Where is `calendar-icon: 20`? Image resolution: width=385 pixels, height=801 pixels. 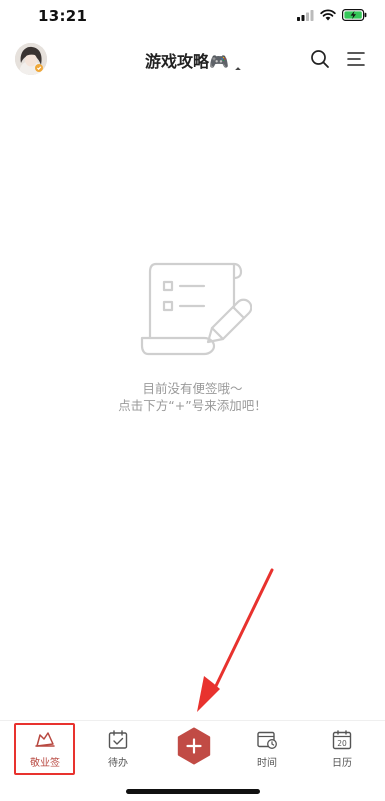
calendar-icon: 20 is located at coordinates (342, 740).